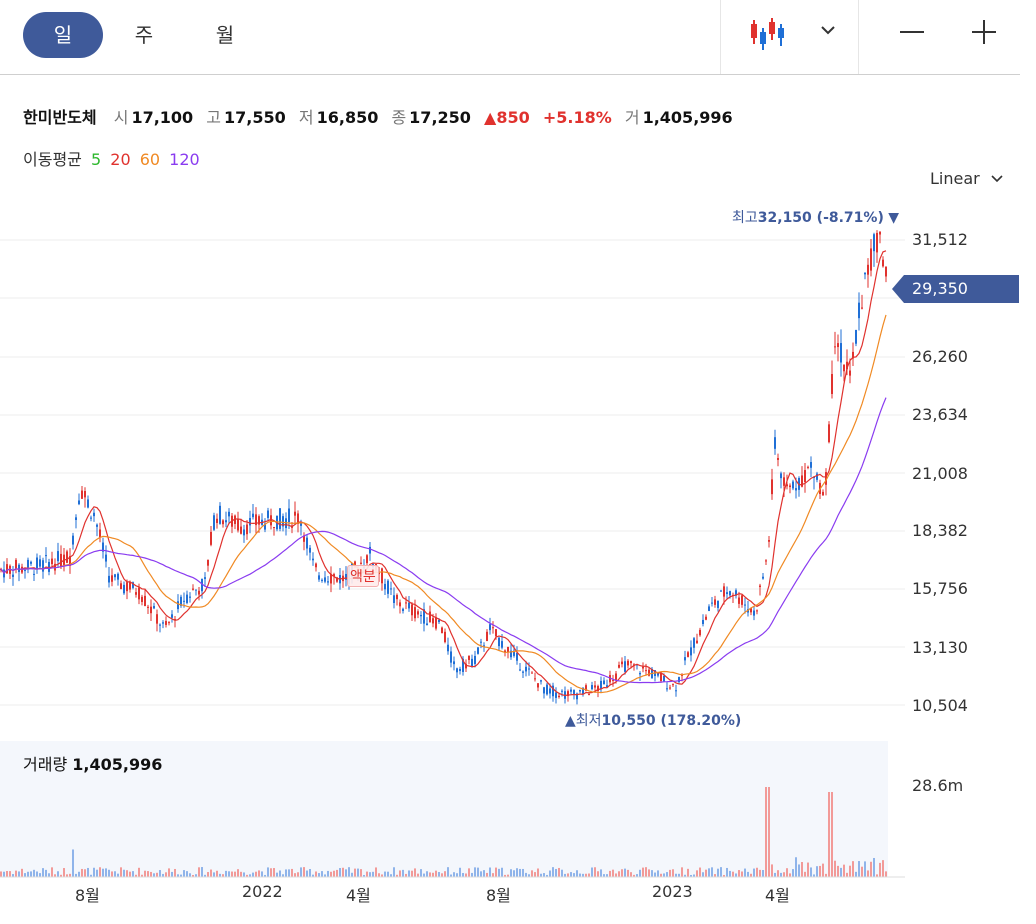 The image size is (1036, 924). What do you see at coordinates (45, 764) in the screenshot?
I see `volume-panel-label: 거래량` at bounding box center [45, 764].